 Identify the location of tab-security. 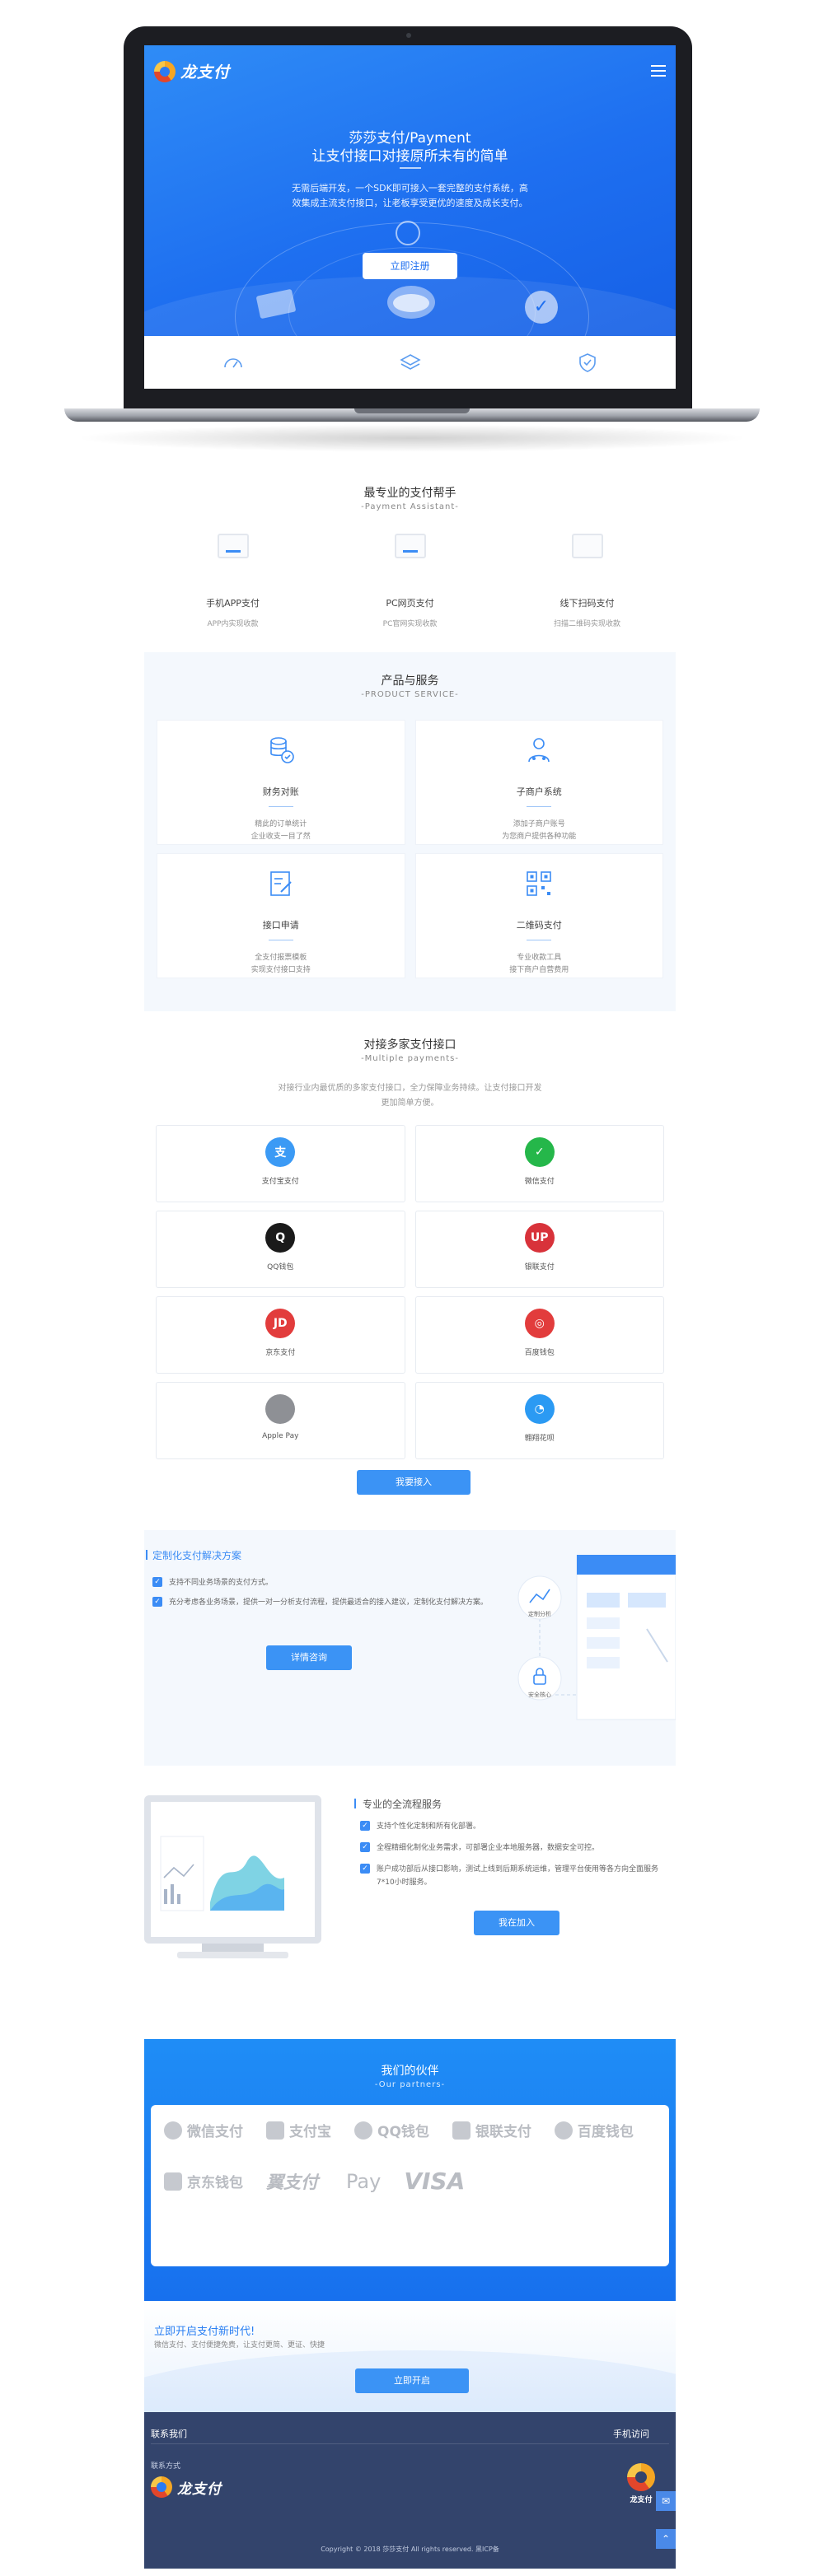
(587, 362).